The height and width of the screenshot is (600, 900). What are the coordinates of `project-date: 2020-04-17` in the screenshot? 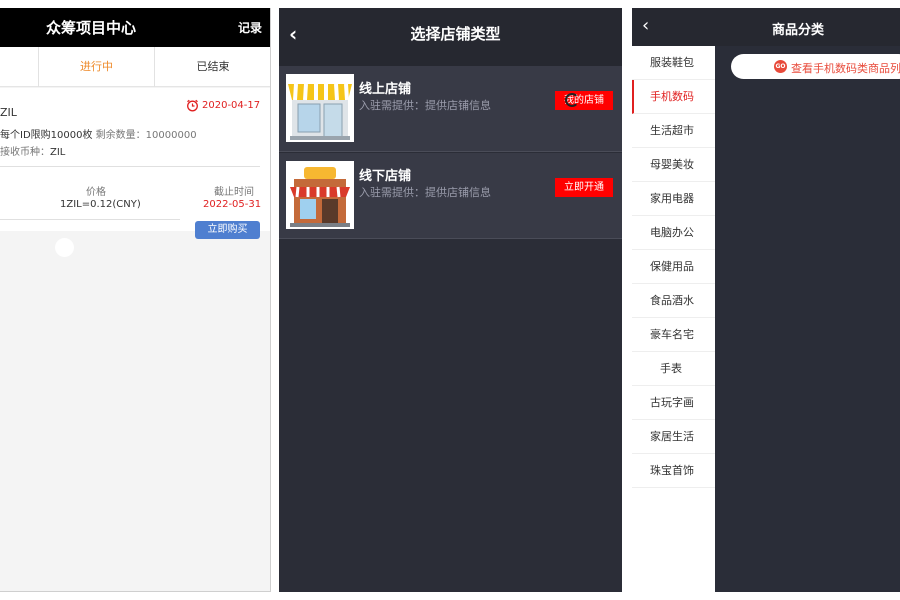 It's located at (231, 105).